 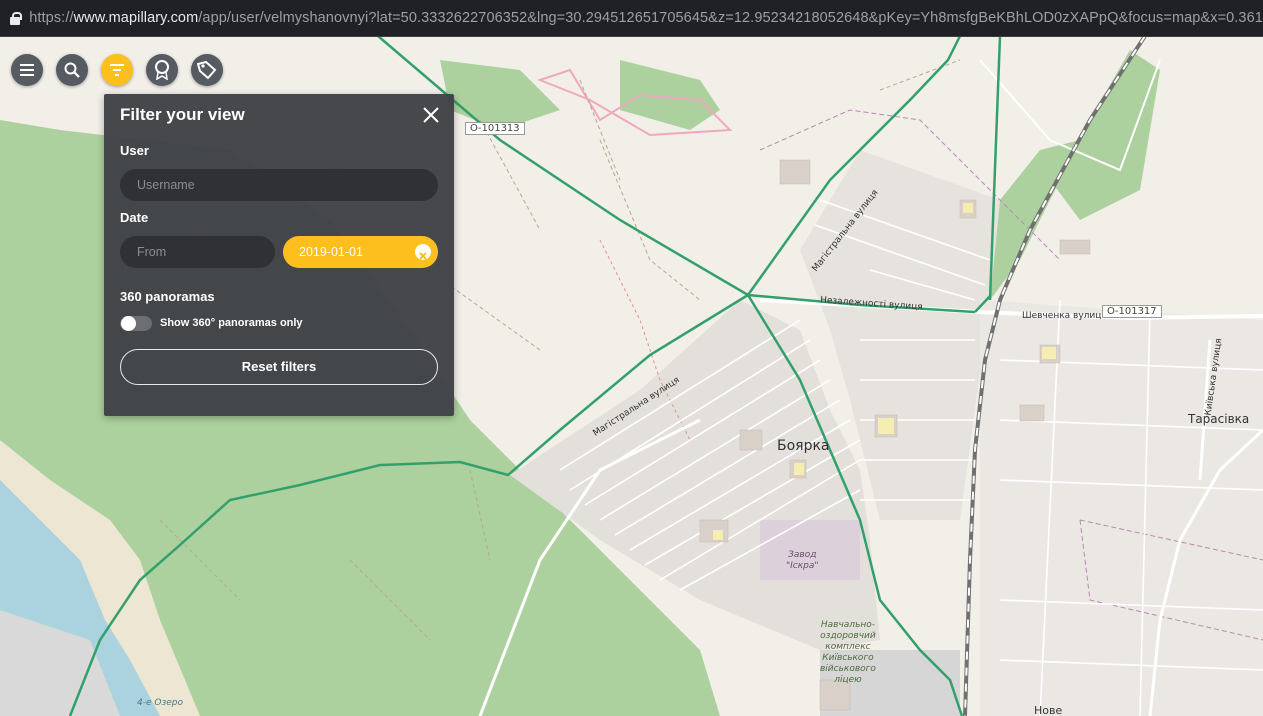 I want to click on date-to-value: 2019-01-01, so click(x=331, y=252).